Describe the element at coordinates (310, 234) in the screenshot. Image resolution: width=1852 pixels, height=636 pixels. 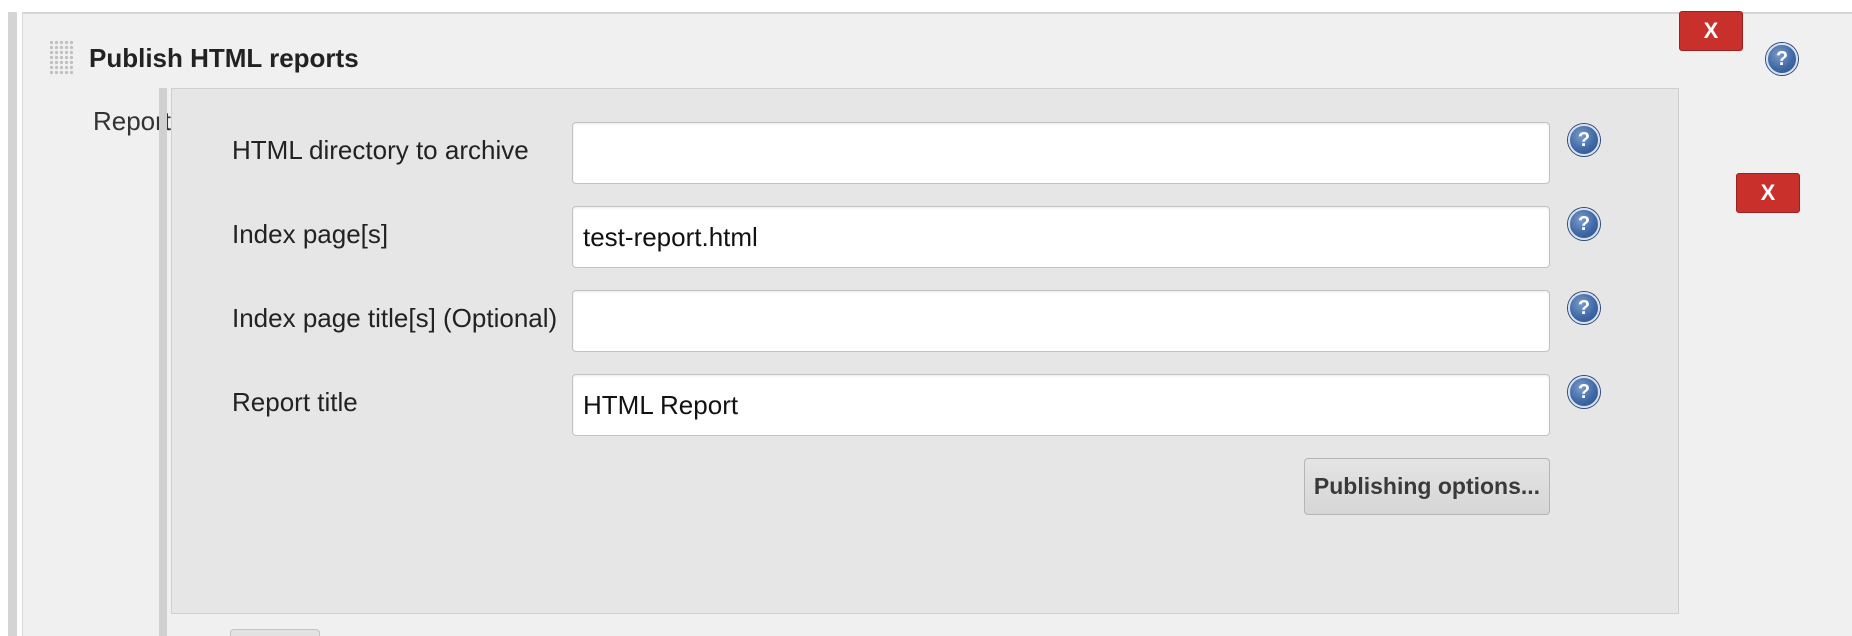
I see `index-pages-label: Index page[s]` at that location.